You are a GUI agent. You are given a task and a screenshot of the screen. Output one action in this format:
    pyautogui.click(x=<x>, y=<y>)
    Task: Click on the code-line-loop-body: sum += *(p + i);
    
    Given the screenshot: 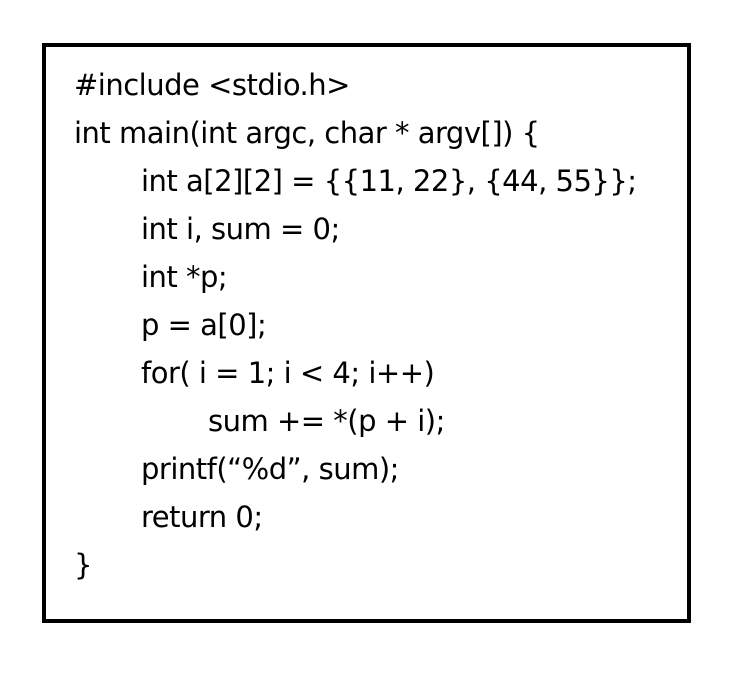 What is the action you would take?
    pyautogui.click(x=326, y=421)
    